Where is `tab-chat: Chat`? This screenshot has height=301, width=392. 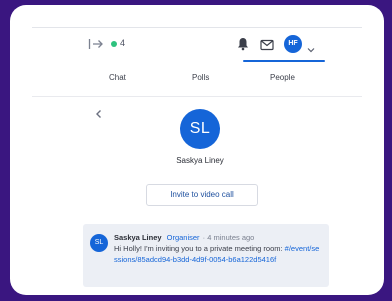
tab-chat: Chat is located at coordinates (117, 77).